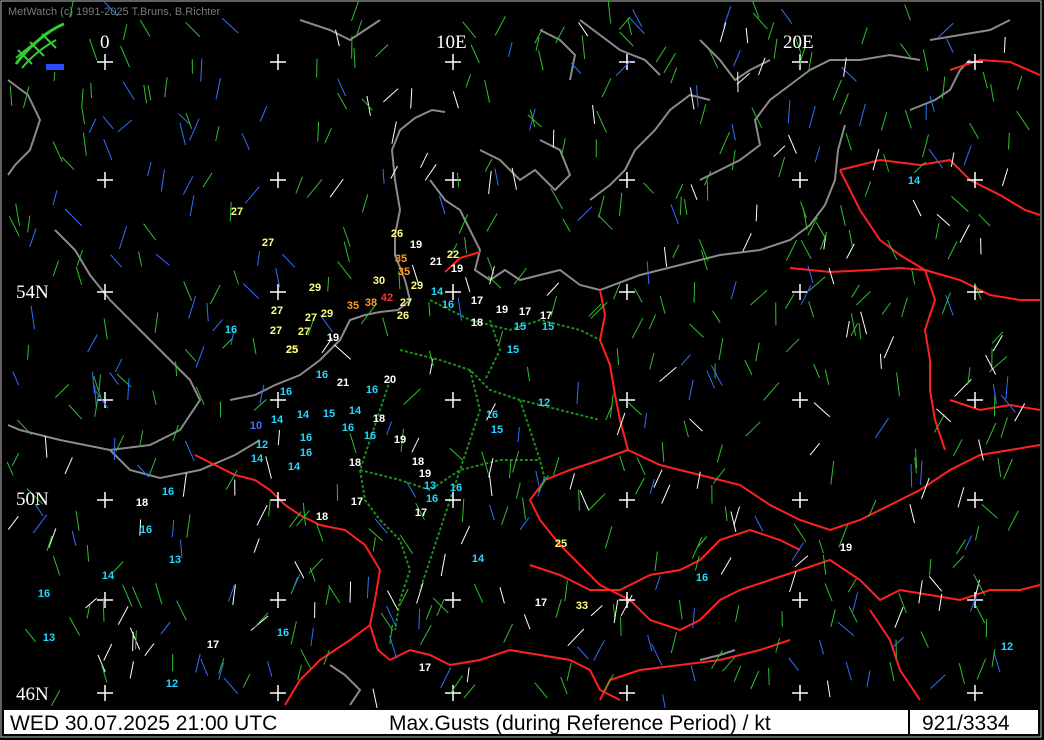 The image size is (1044, 740). What do you see at coordinates (256, 426) in the screenshot?
I see `gust-value: 10` at bounding box center [256, 426].